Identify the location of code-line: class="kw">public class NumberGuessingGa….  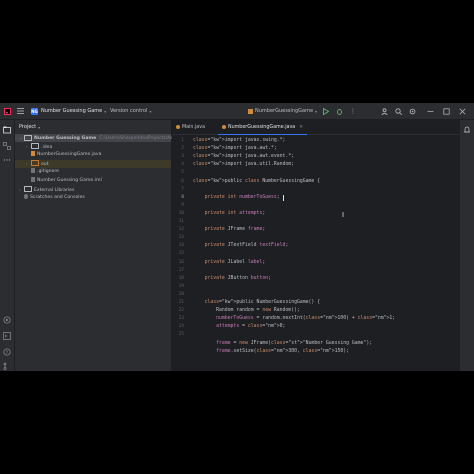
(256, 181).